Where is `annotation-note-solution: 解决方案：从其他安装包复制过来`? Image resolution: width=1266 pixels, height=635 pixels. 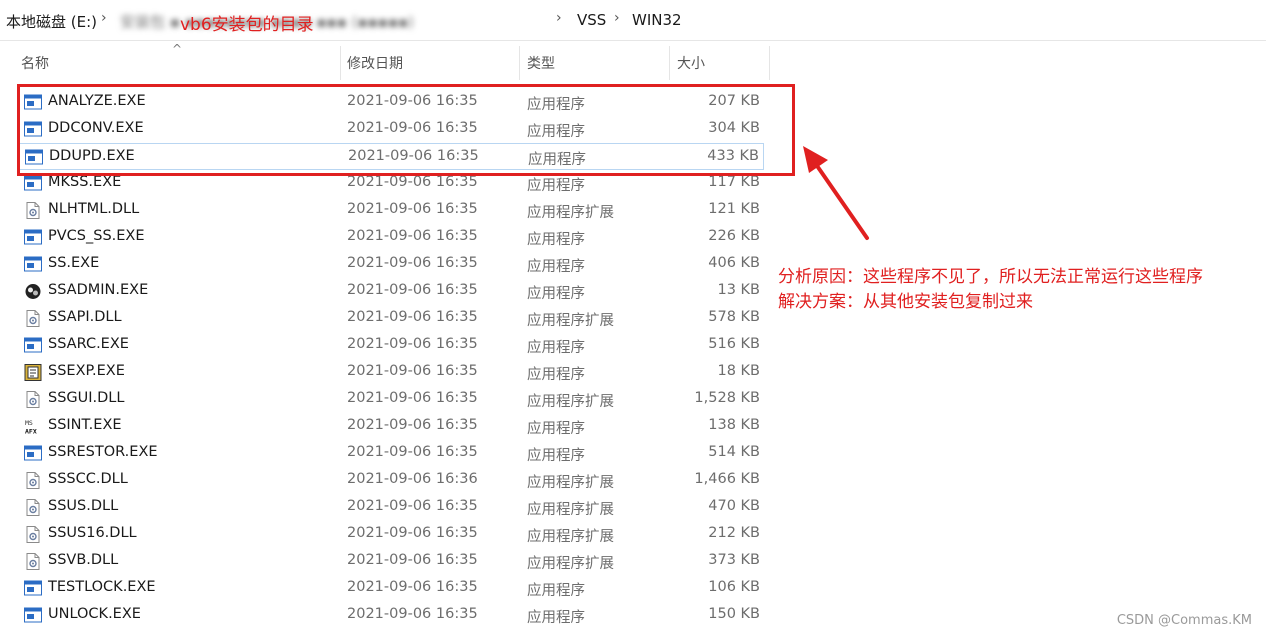
annotation-note-solution: 解决方案：从其他安装包复制过来 is located at coordinates (905, 302).